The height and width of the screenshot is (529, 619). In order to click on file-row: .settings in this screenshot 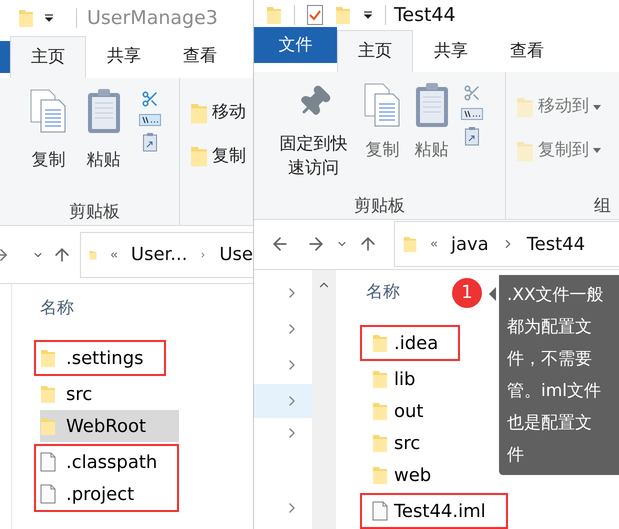, I will do `click(92, 358)`.